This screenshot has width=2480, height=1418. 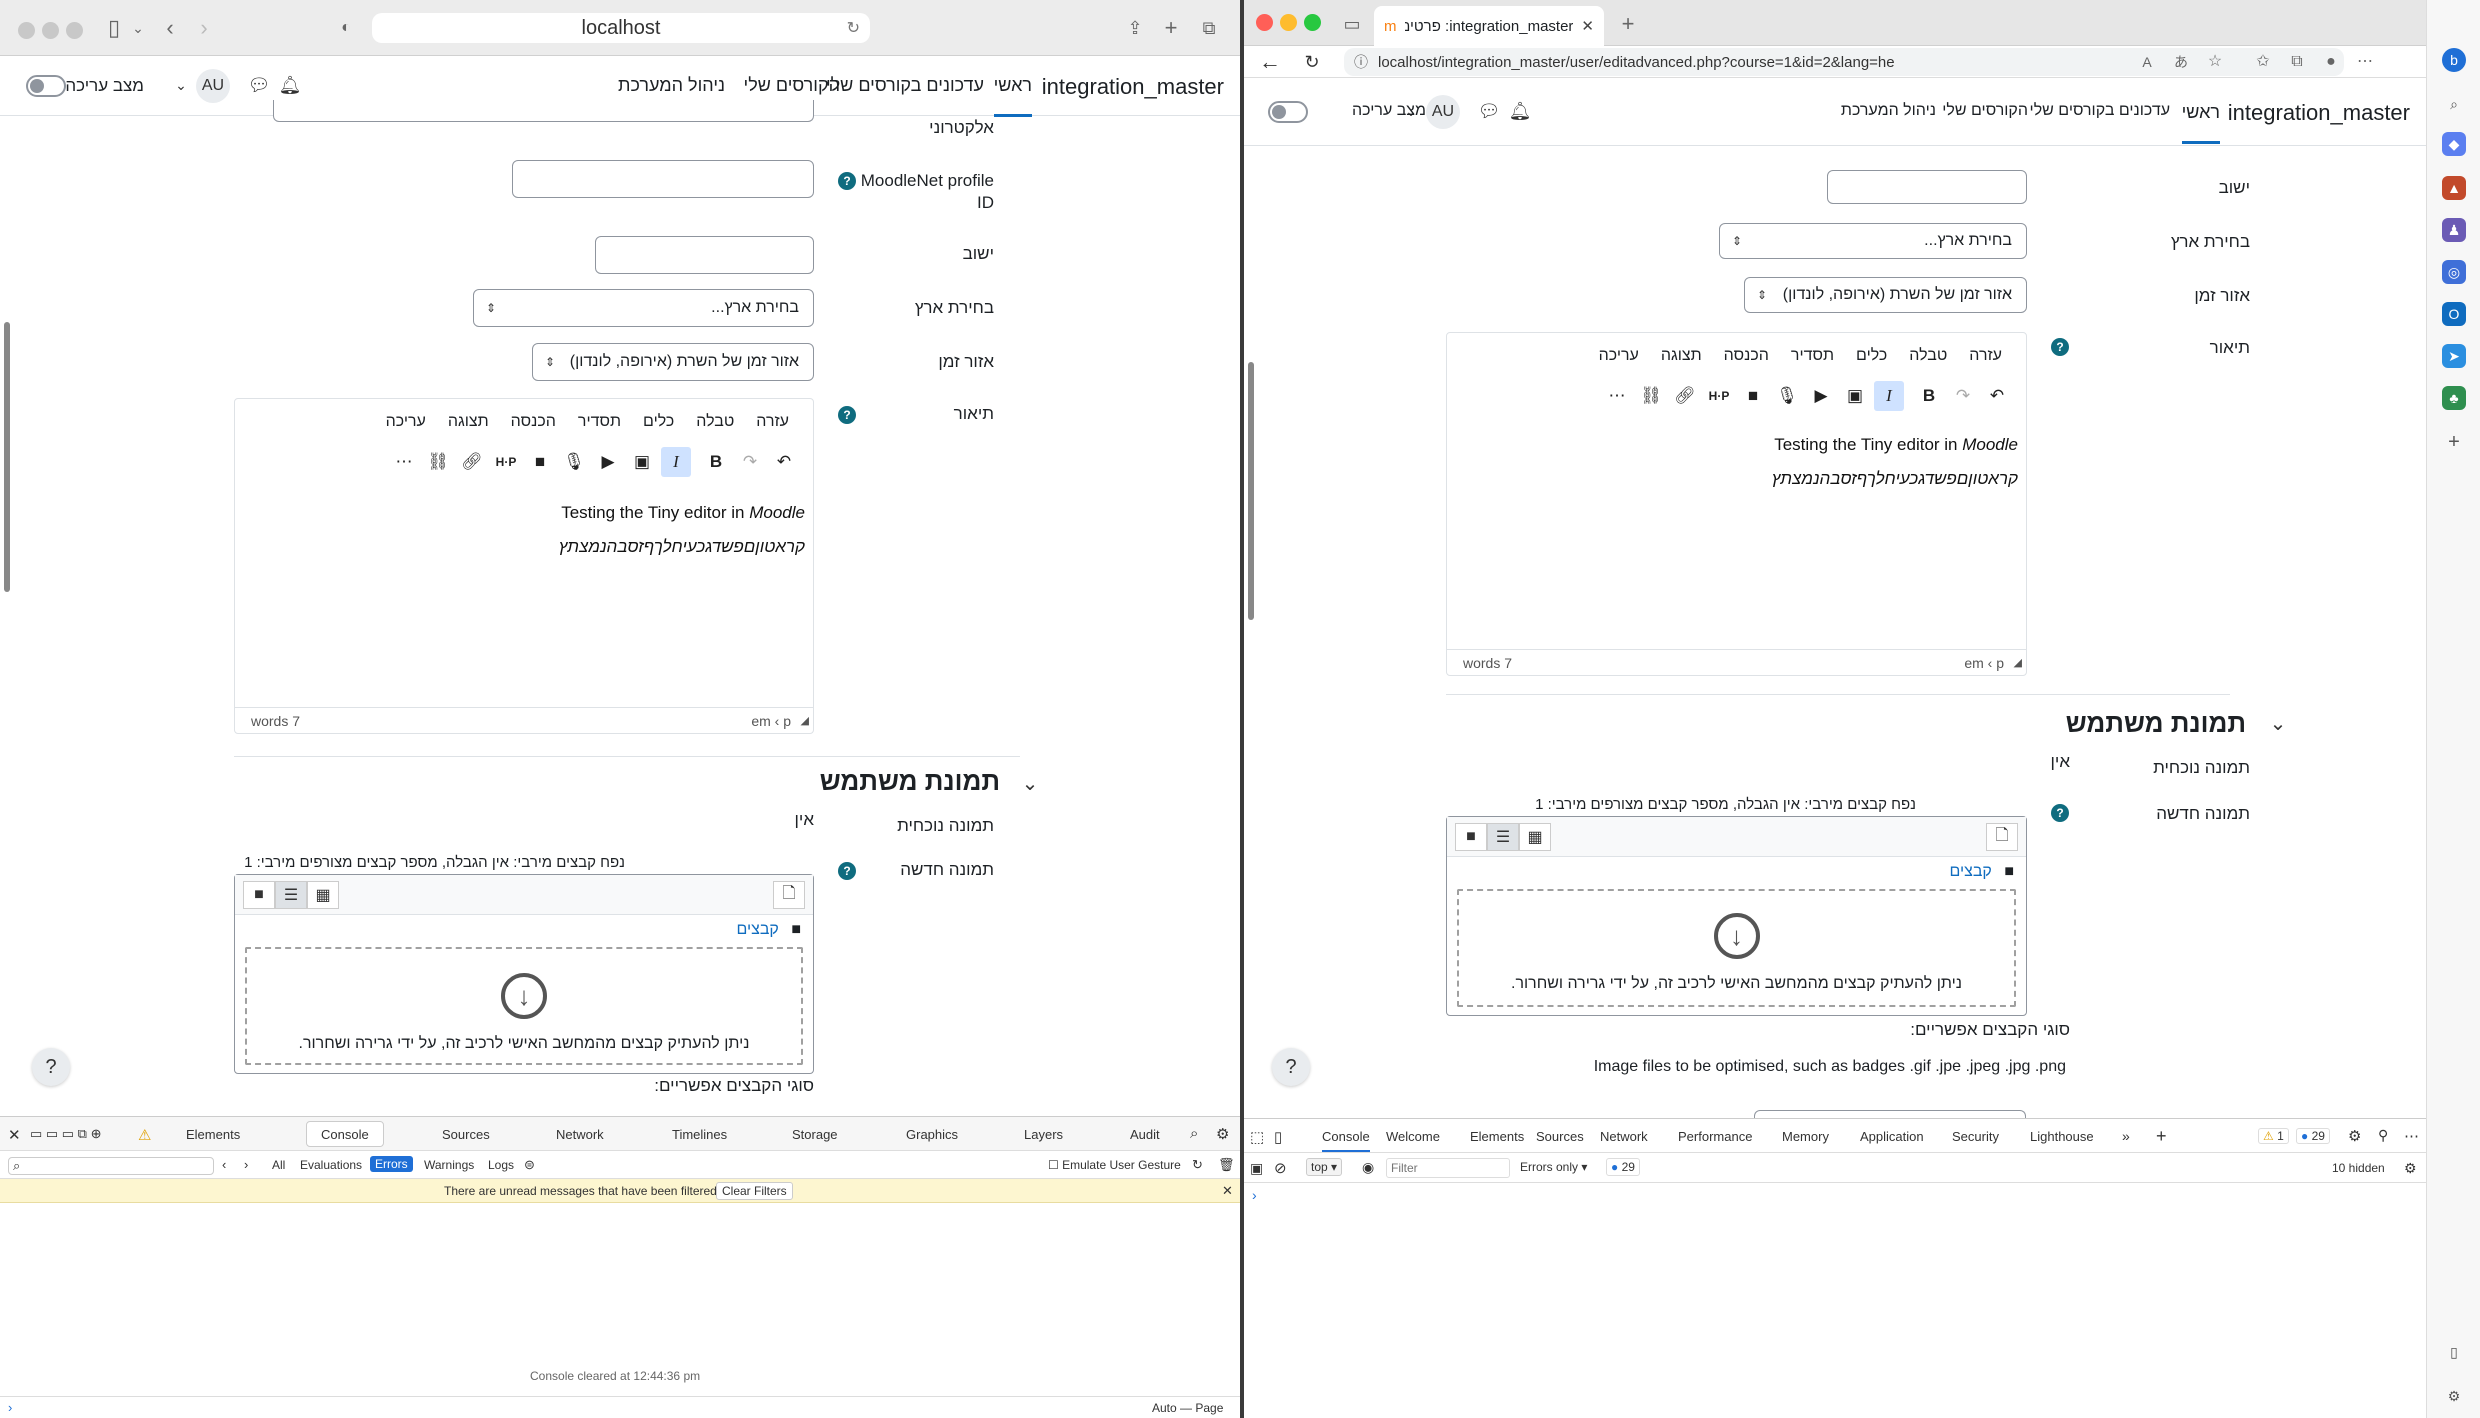 I want to click on add-file-icon: 🗋︎, so click(x=789, y=895).